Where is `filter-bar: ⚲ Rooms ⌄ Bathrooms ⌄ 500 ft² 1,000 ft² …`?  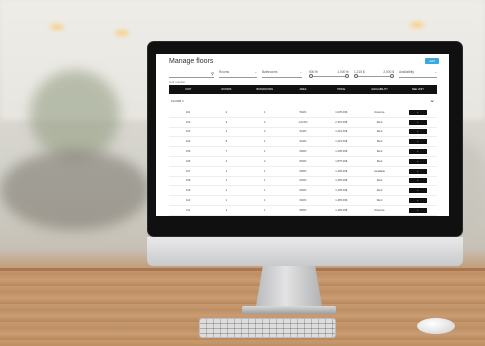 filter-bar: ⚲ Rooms ⌄ Bathrooms ⌄ 500 ft² 1,000 ft² … is located at coordinates (302, 76).